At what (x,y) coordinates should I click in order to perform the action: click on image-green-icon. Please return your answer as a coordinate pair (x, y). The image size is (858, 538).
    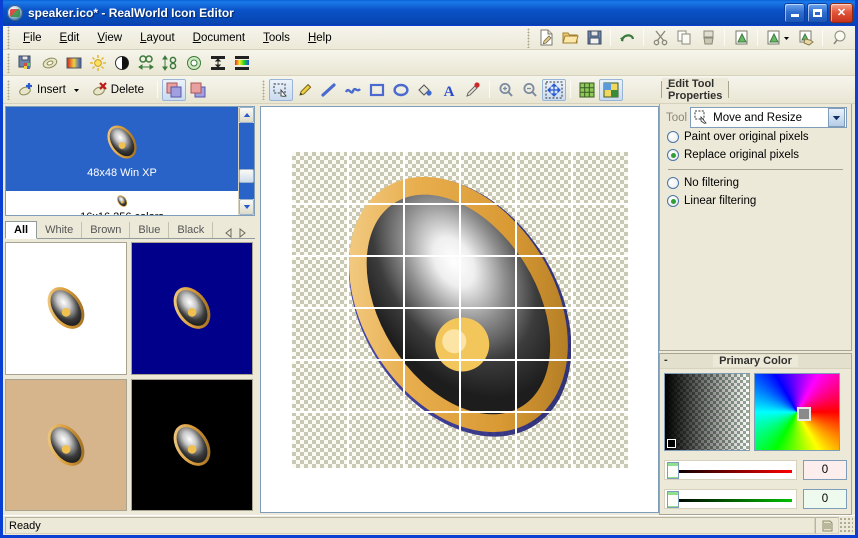
    Looking at the image, I should click on (741, 38).